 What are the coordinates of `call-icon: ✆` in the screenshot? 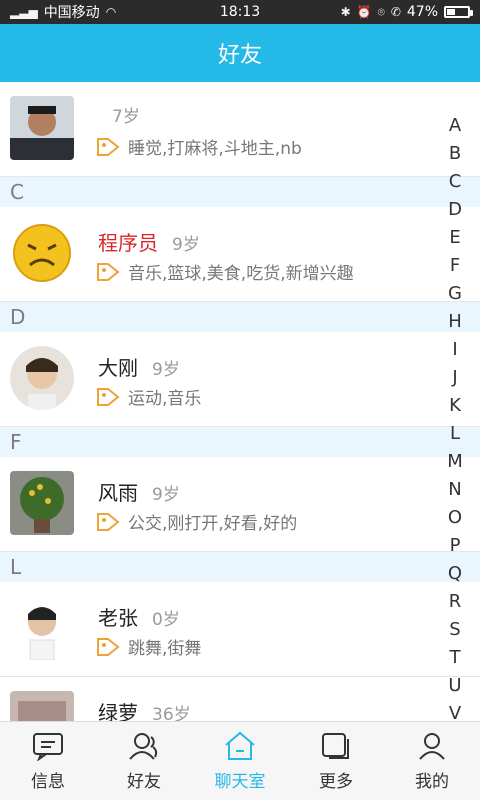 It's located at (395, 12).